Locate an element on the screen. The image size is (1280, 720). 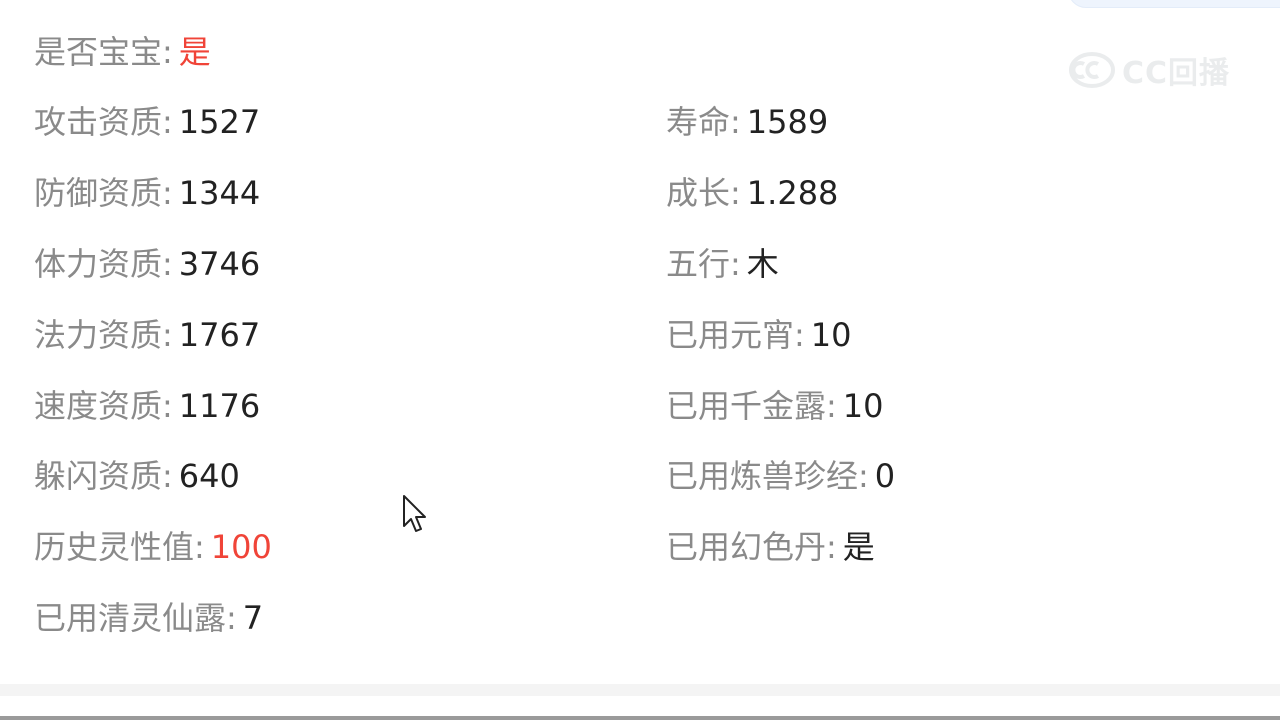
attr-label: 已用幻色丹: is located at coordinates (751, 547).